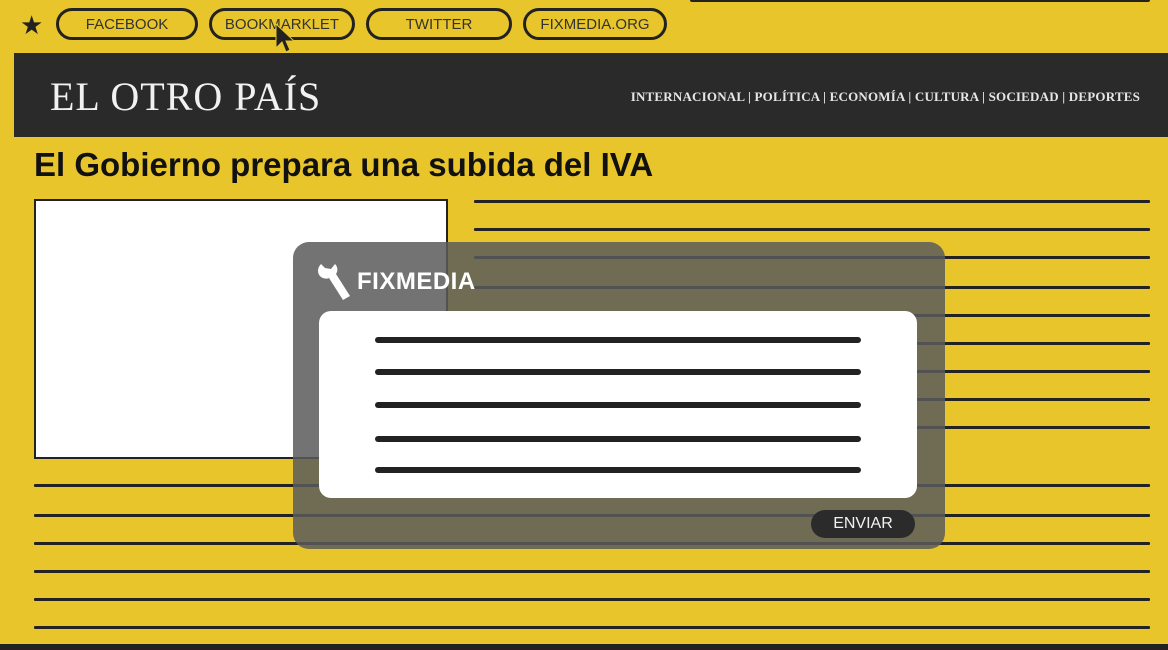 The width and height of the screenshot is (1168, 650). I want to click on star-icon: ★, so click(31, 25).